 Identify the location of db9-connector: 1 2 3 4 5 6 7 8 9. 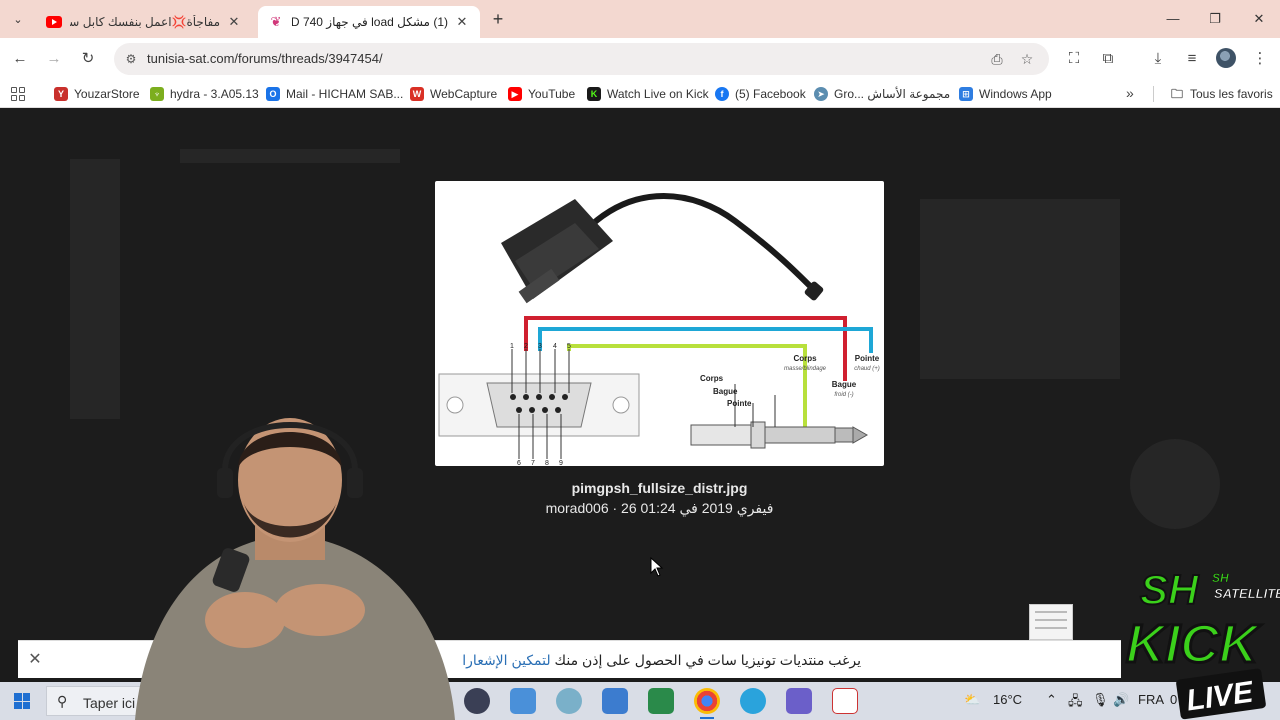
(539, 405).